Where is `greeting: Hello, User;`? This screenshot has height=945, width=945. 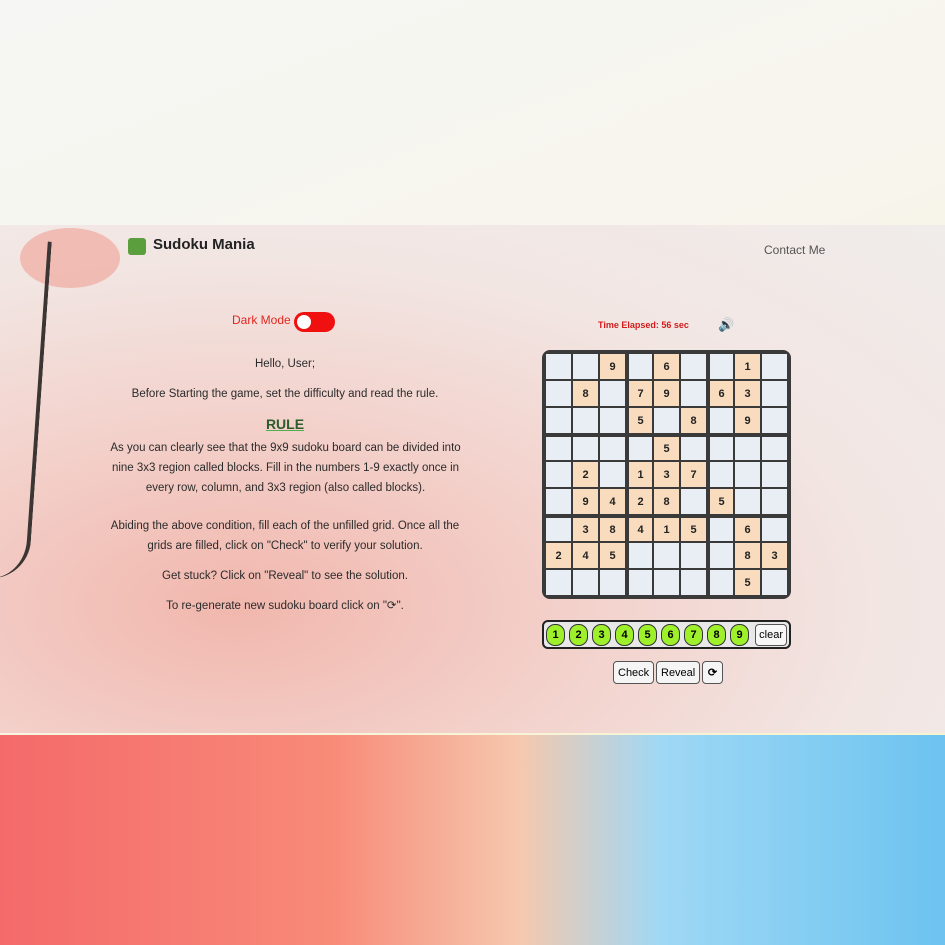
greeting: Hello, User; is located at coordinates (285, 364).